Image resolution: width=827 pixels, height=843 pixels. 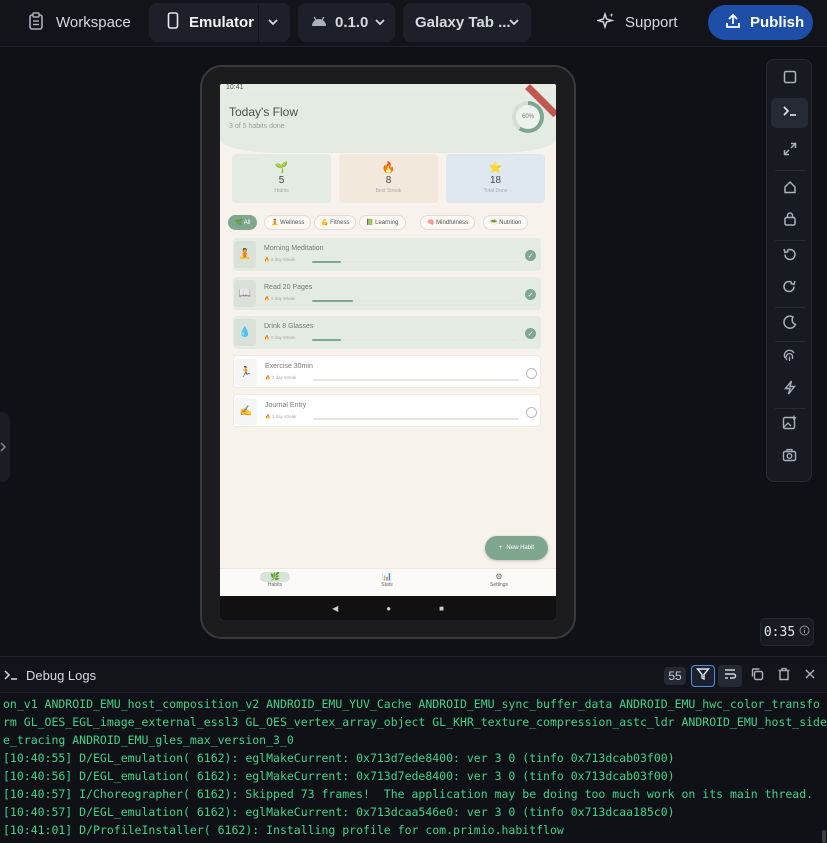 I want to click on habit-row: 🧘 Morning Meditation 🔥 5 day streak ✓, so click(x=387, y=254).